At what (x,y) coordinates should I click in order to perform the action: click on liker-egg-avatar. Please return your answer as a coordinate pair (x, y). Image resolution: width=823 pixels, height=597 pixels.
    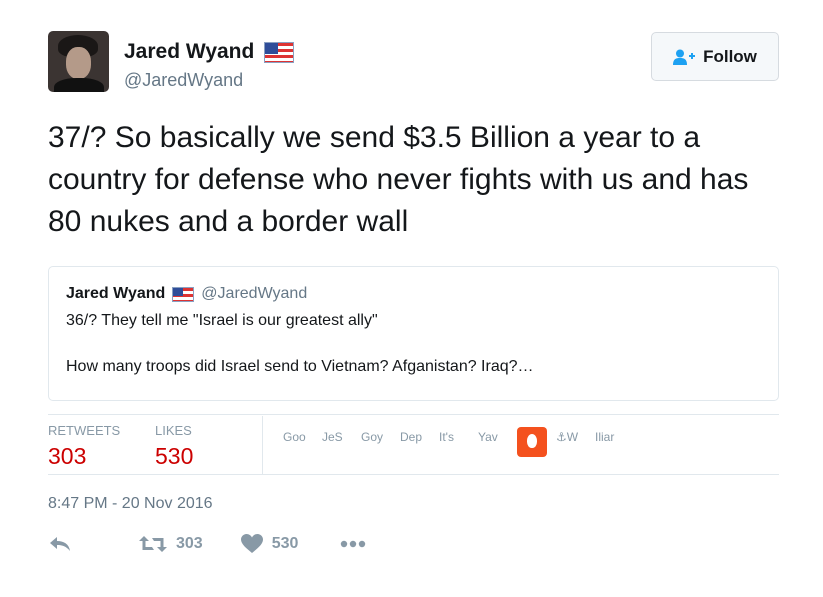
    Looking at the image, I should click on (532, 442).